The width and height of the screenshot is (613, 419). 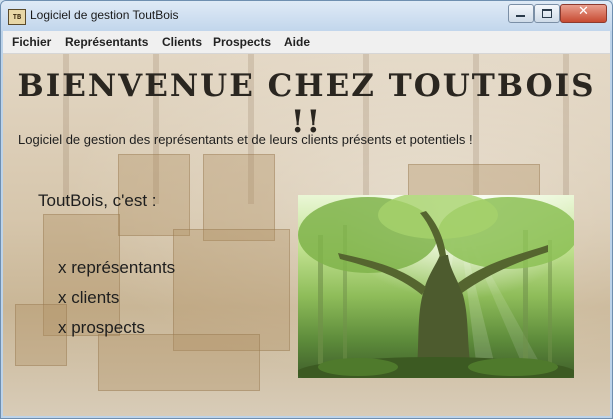 I want to click on close-button: ✕, so click(x=583, y=13).